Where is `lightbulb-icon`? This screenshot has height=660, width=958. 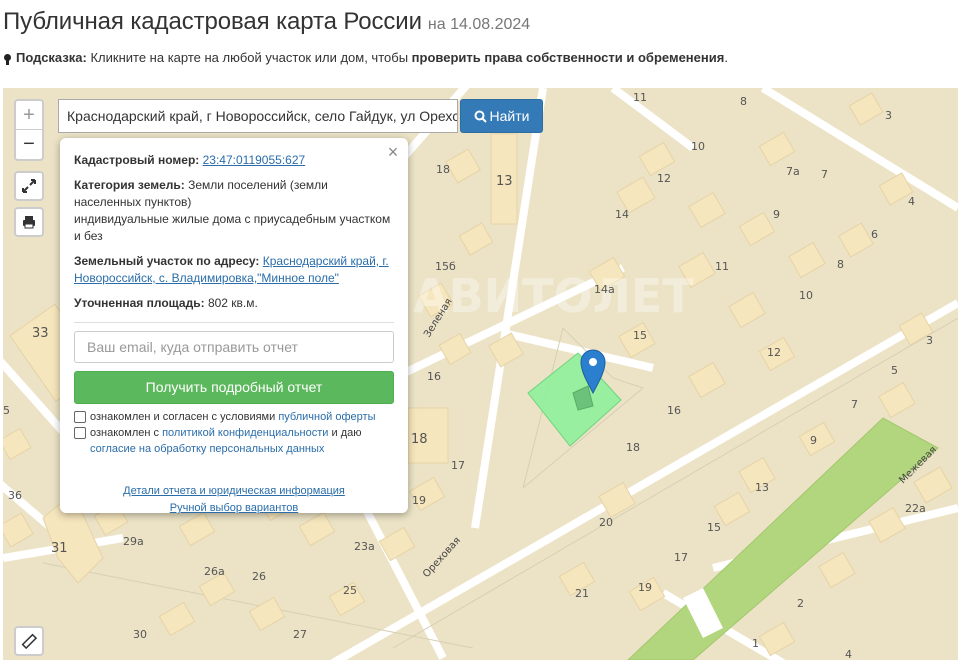
lightbulb-icon is located at coordinates (7, 59).